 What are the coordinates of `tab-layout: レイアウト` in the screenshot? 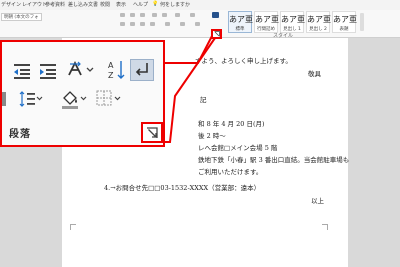 It's located at (34, 4).